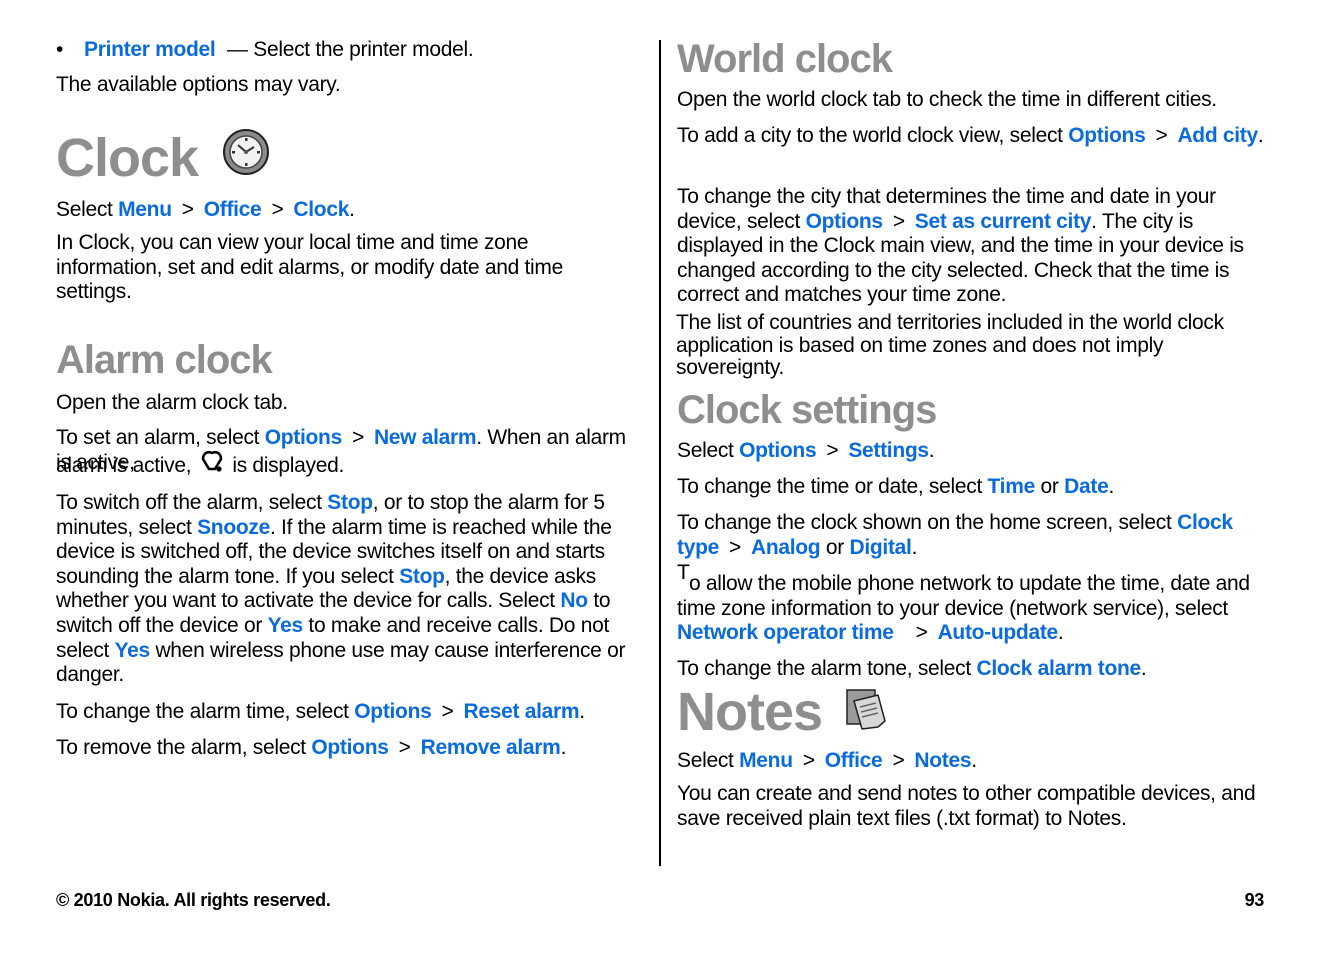 Image resolution: width=1322 pixels, height=954 pixels. What do you see at coordinates (888, 450) in the screenshot?
I see `link-settings: Settings` at bounding box center [888, 450].